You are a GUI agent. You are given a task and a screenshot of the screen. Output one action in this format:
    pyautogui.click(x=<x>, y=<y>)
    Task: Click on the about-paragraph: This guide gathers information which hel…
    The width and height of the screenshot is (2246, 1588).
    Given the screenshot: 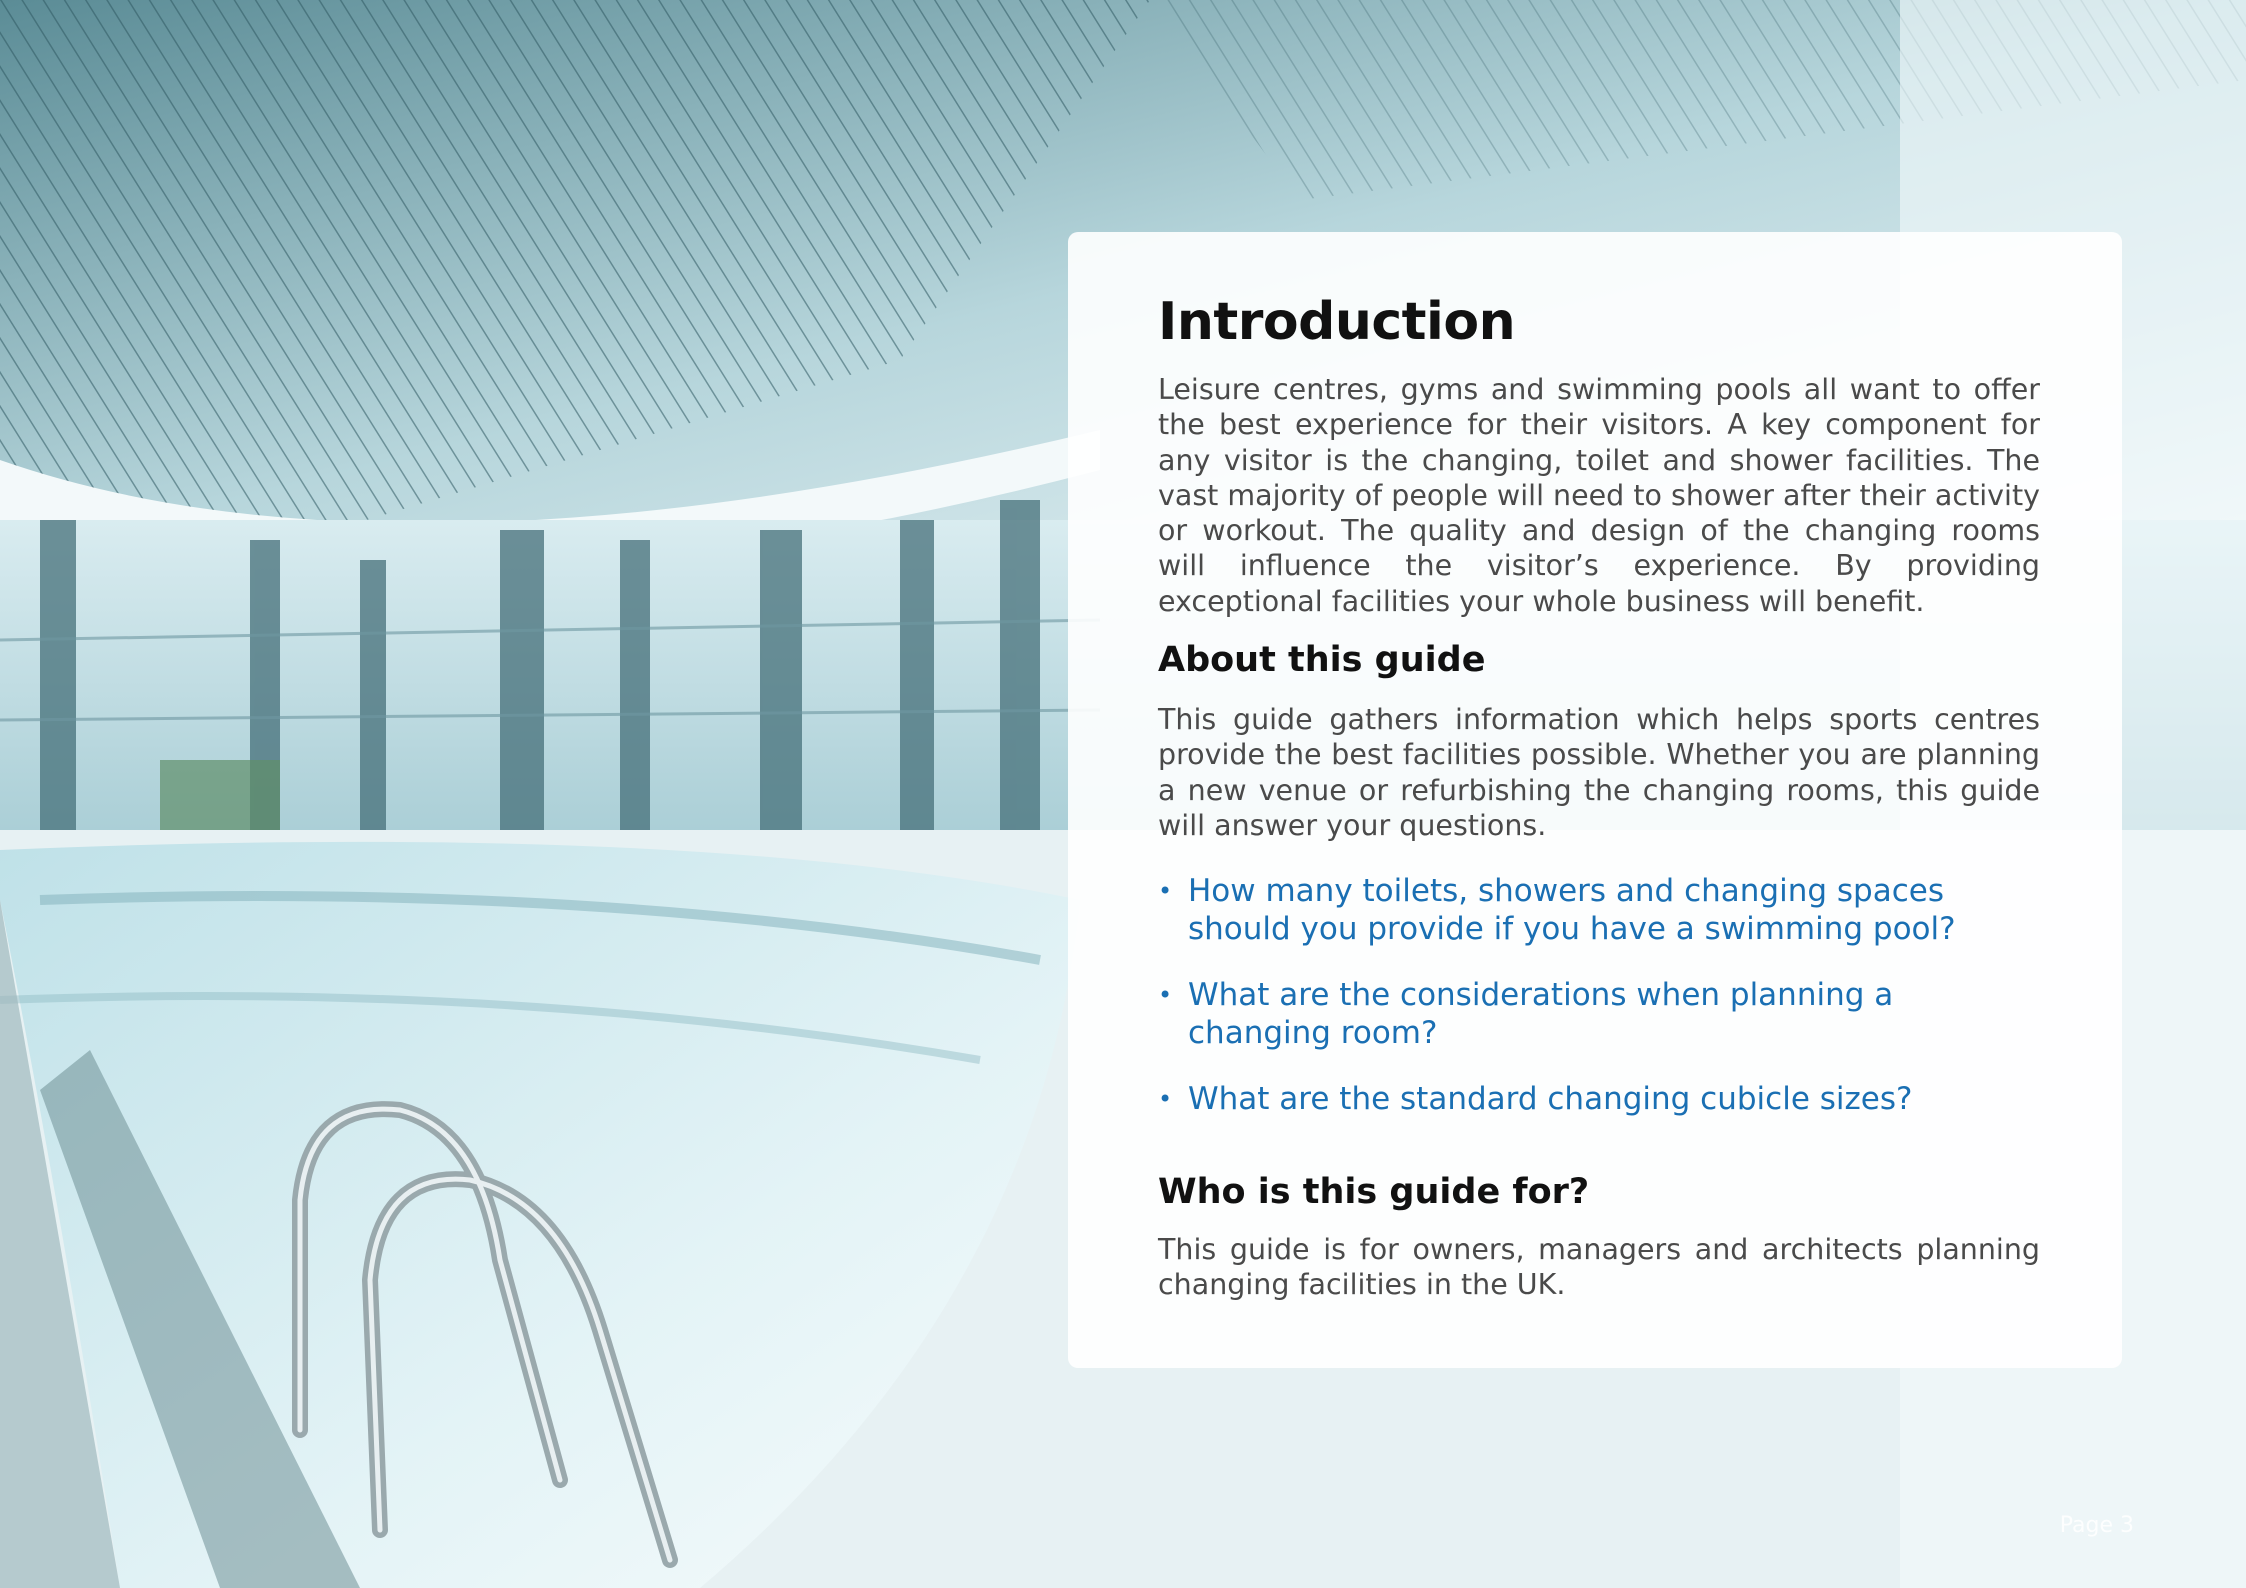 What is the action you would take?
    pyautogui.click(x=1599, y=772)
    